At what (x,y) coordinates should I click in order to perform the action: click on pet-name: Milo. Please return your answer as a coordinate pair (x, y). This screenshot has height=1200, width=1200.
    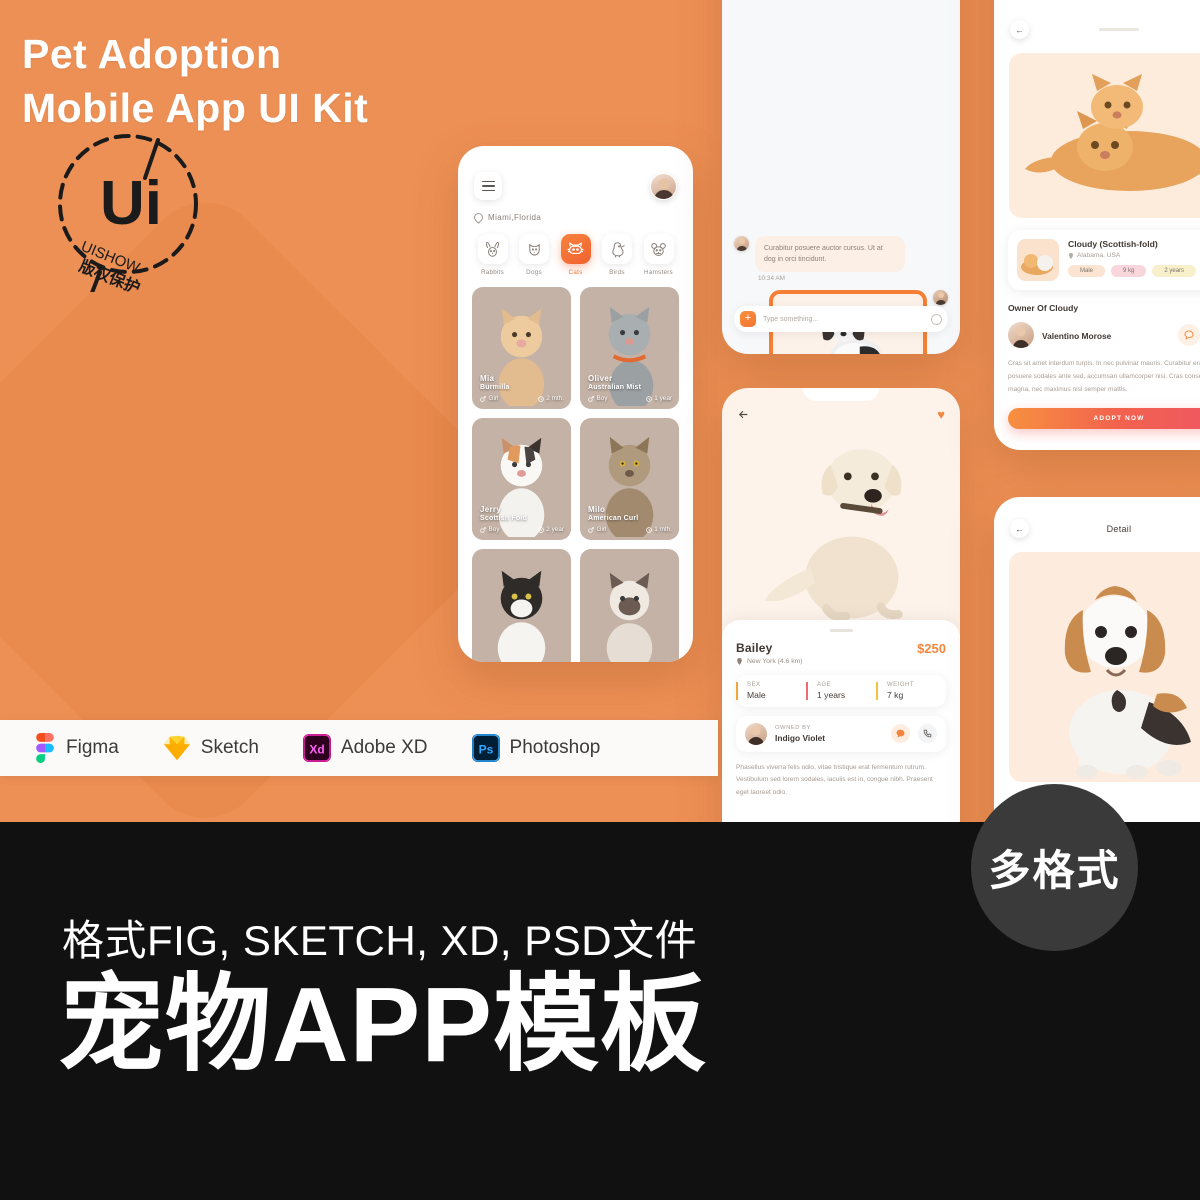
    Looking at the image, I should click on (597, 509).